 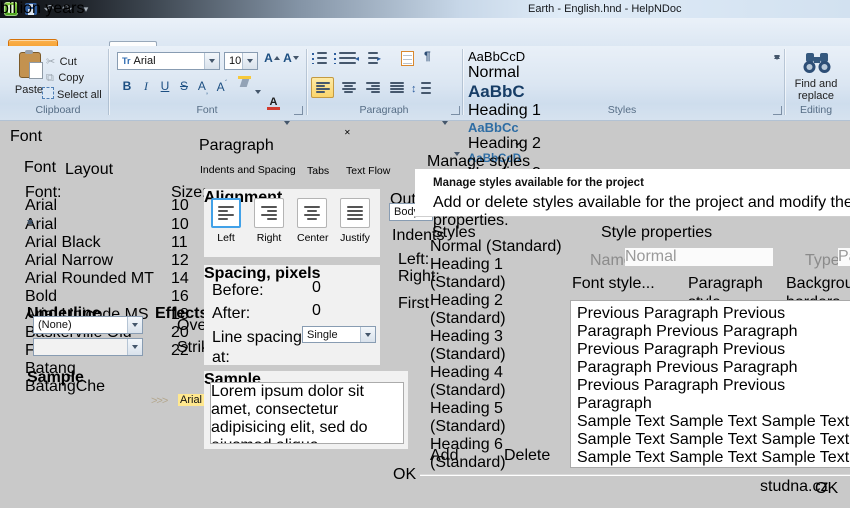 What do you see at coordinates (421, 88) in the screenshot?
I see `line-spacing-button: ↕` at bounding box center [421, 88].